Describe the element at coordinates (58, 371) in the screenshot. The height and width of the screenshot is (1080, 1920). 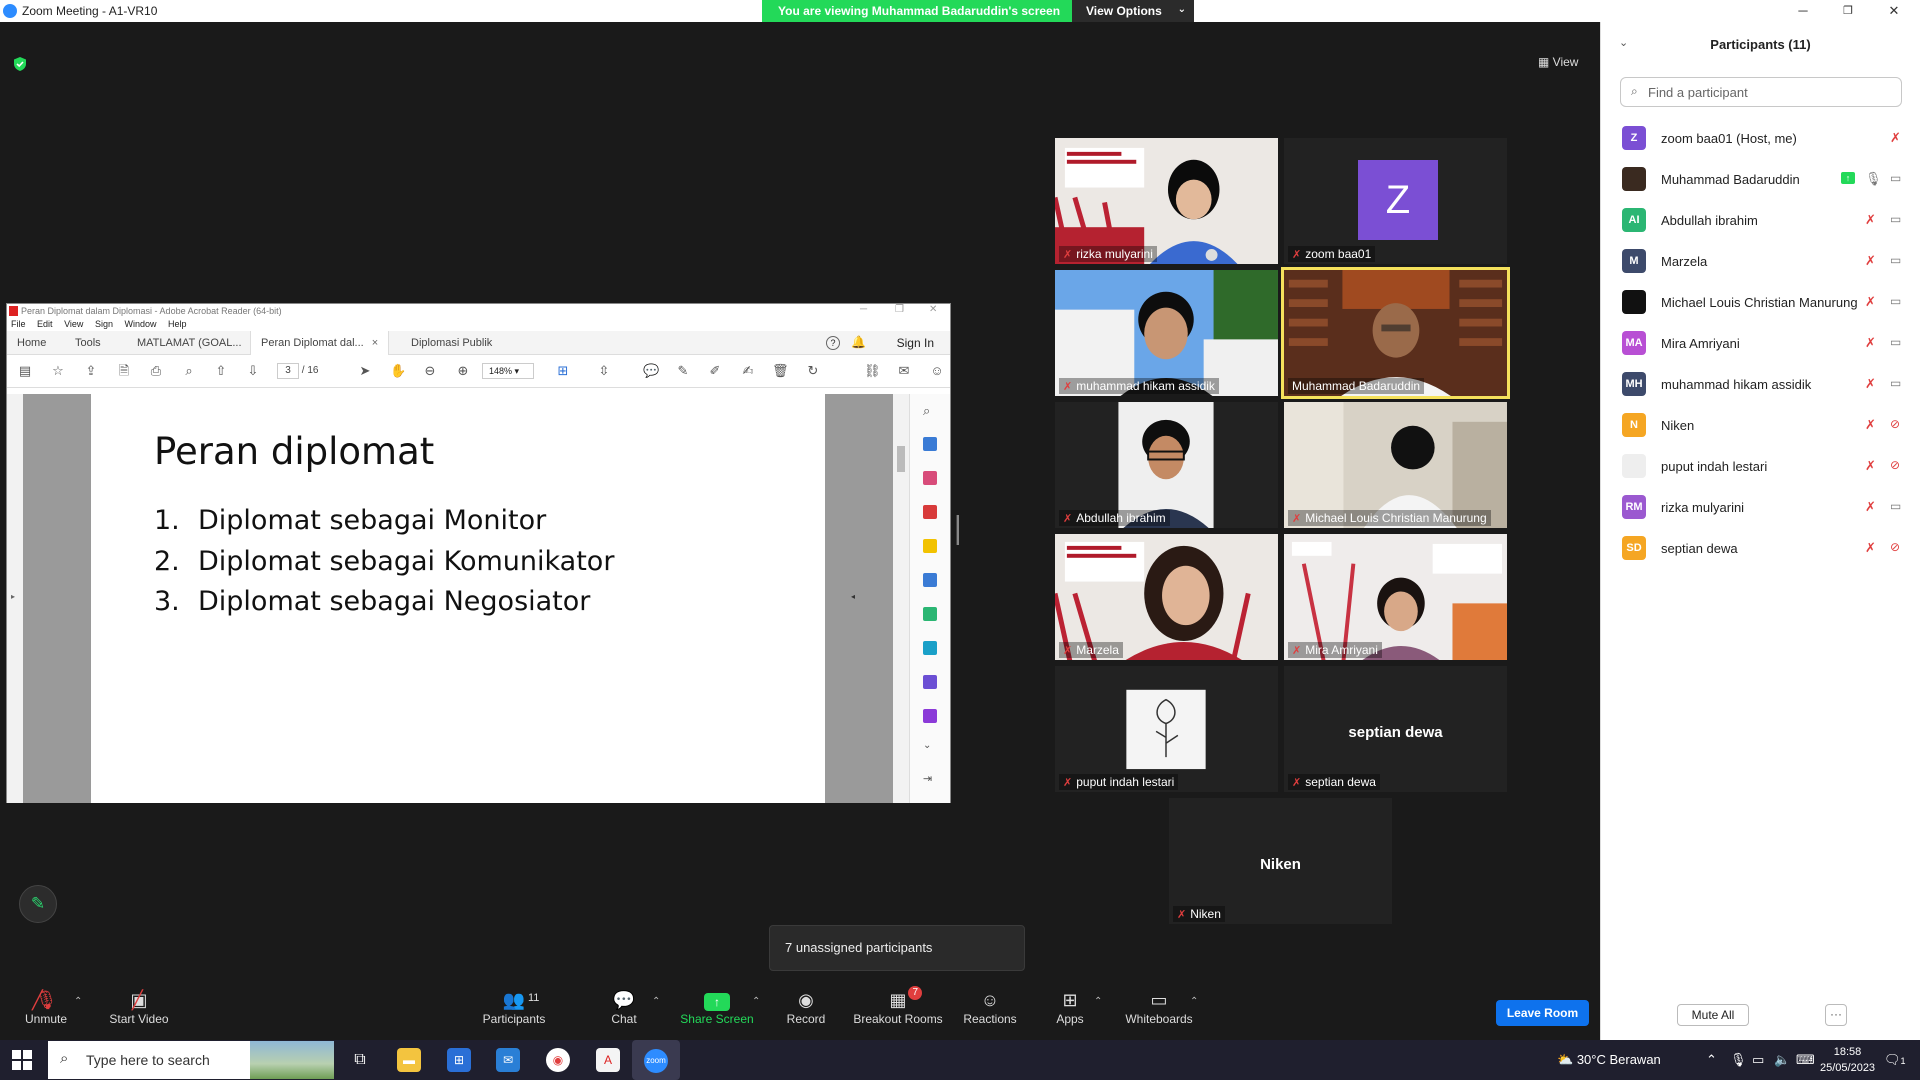
I see `star-icon: ☆` at that location.